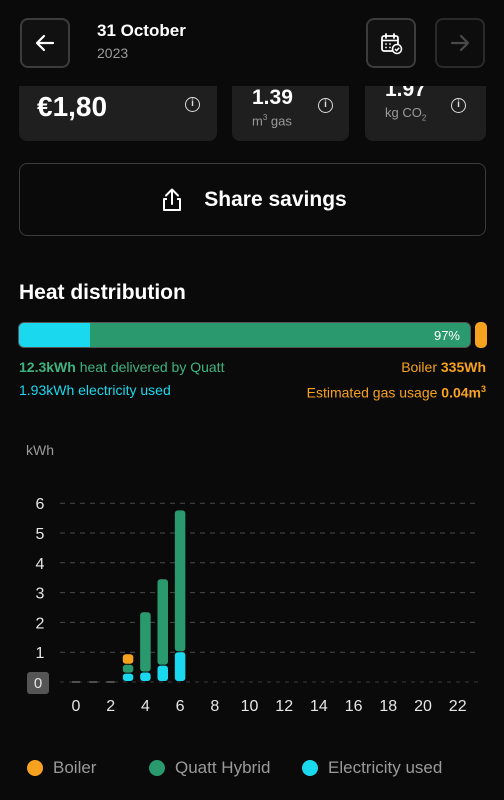  What do you see at coordinates (279, 335) in the screenshot?
I see `quatt-segment: 97%` at bounding box center [279, 335].